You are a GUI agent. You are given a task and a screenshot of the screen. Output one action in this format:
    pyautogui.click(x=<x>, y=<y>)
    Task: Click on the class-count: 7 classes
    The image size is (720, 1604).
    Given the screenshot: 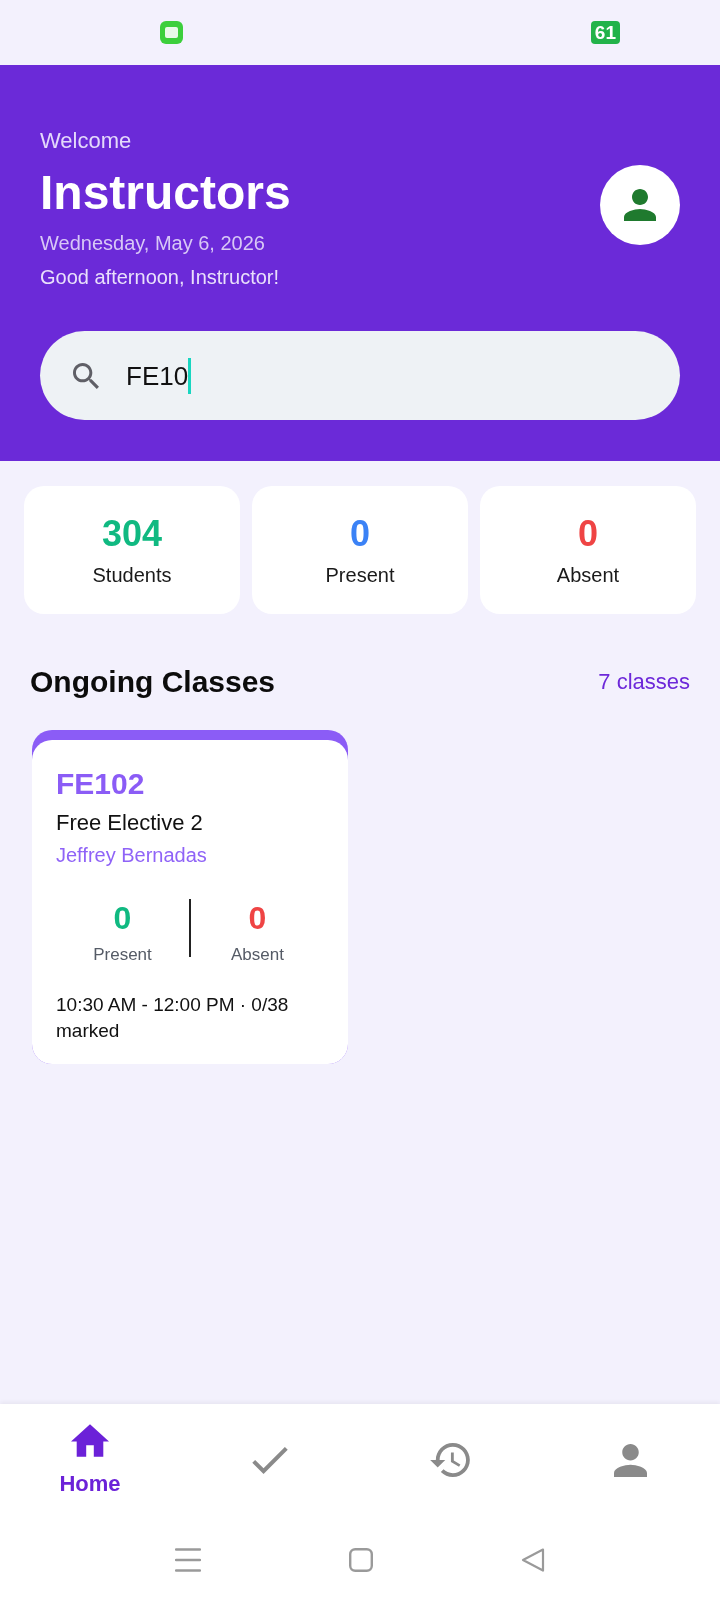 What is the action you would take?
    pyautogui.click(x=644, y=682)
    